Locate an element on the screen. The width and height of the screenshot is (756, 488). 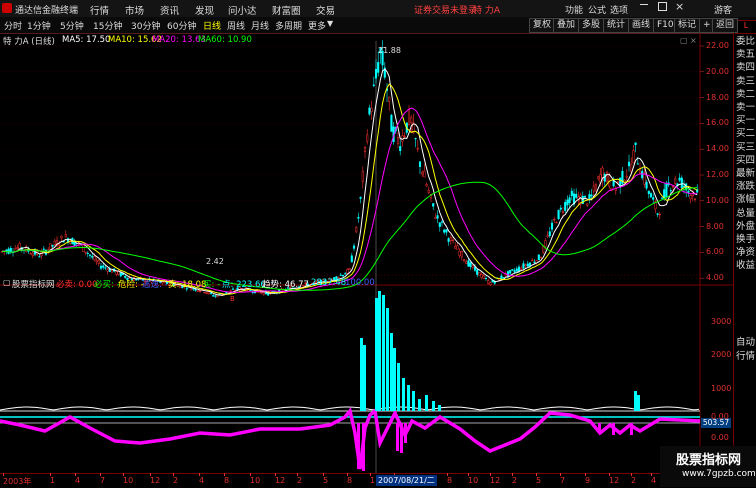
price-tick: 10.00 is located at coordinates (717, 200).